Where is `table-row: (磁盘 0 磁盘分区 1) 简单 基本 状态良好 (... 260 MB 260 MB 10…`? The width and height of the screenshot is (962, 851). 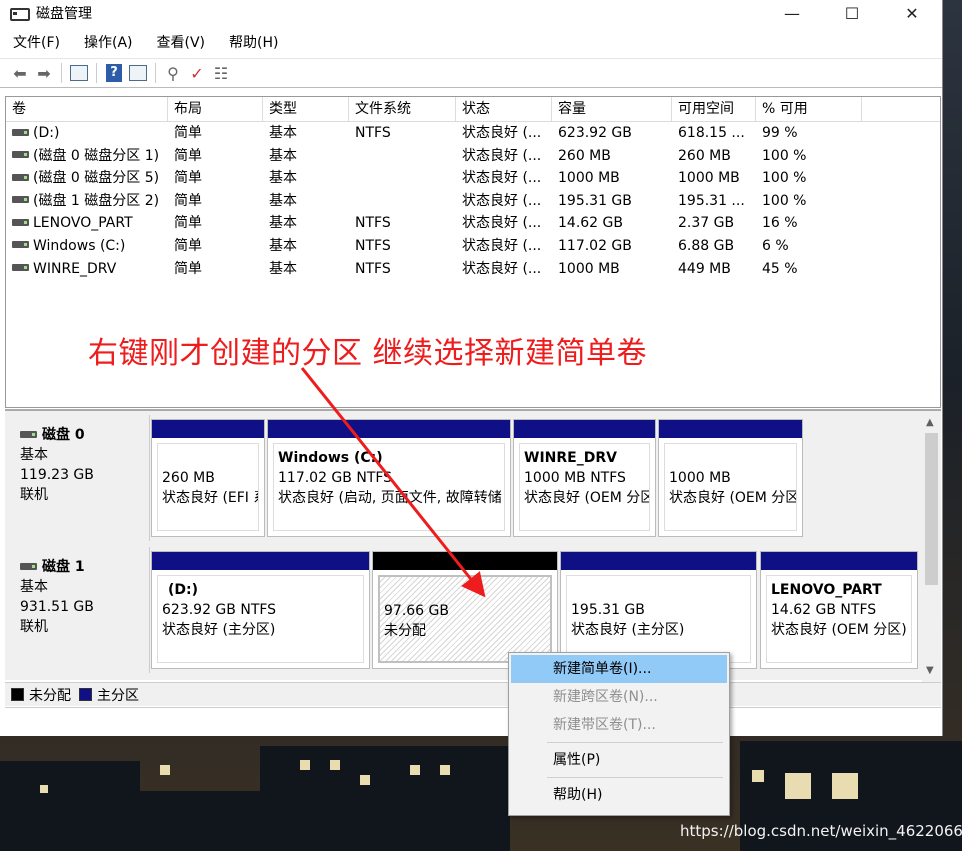
table-row: (磁盘 0 磁盘分区 1) 简单 基本 状态良好 (... 260 MB 260 MB 10… is located at coordinates (473, 156).